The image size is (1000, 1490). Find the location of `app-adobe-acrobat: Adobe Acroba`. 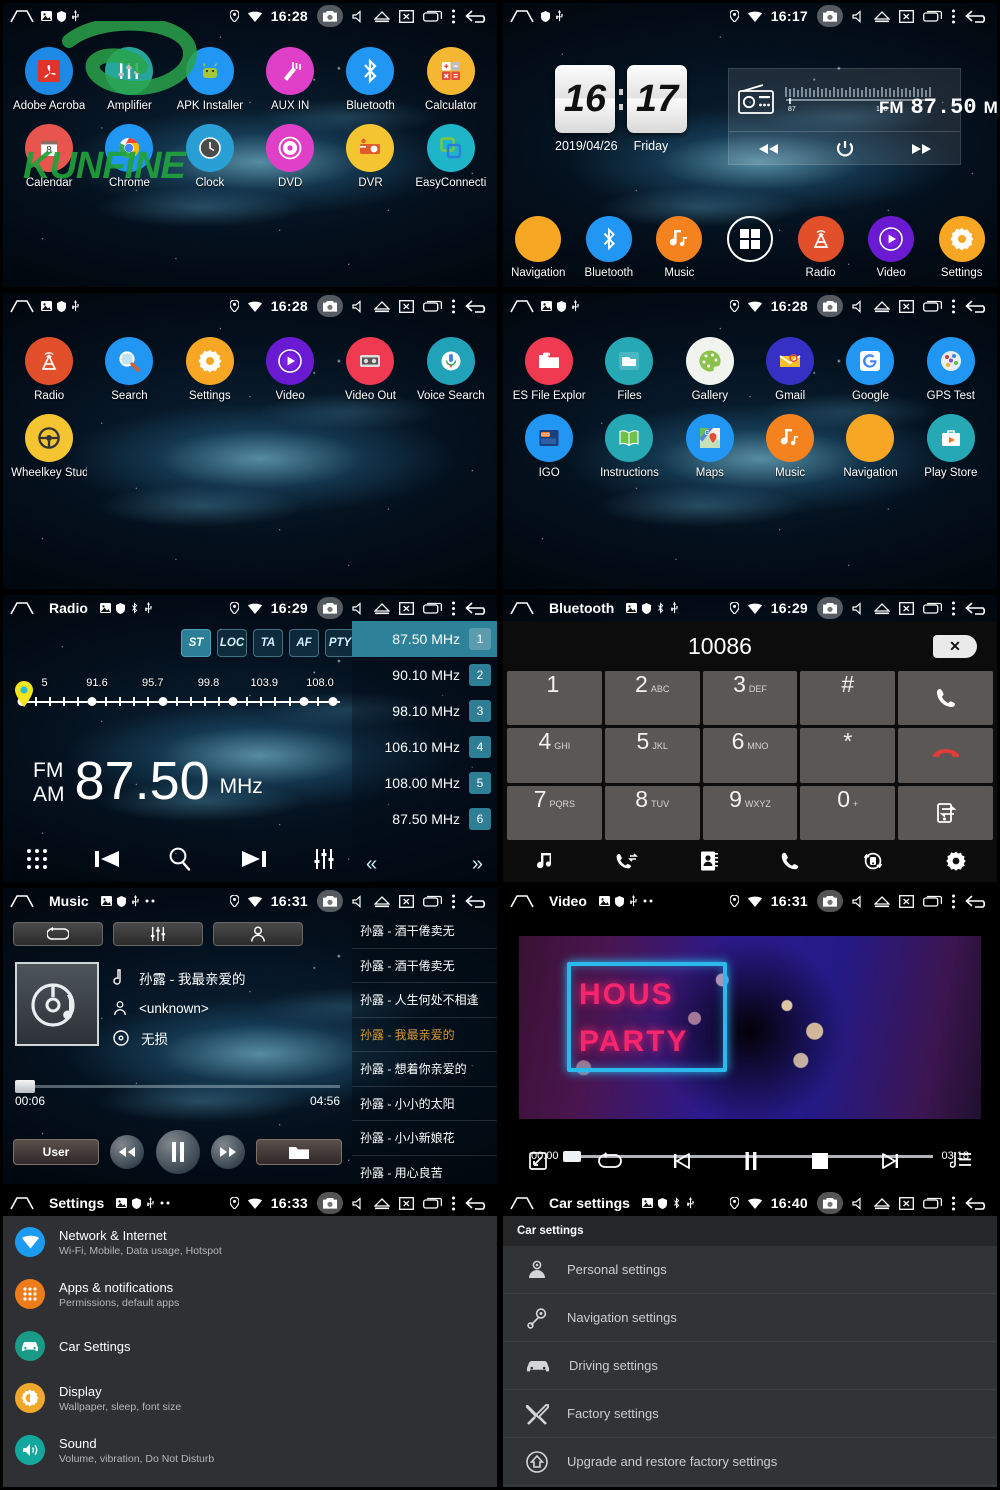

app-adobe-acrobat: Adobe Acroba is located at coordinates (49, 79).